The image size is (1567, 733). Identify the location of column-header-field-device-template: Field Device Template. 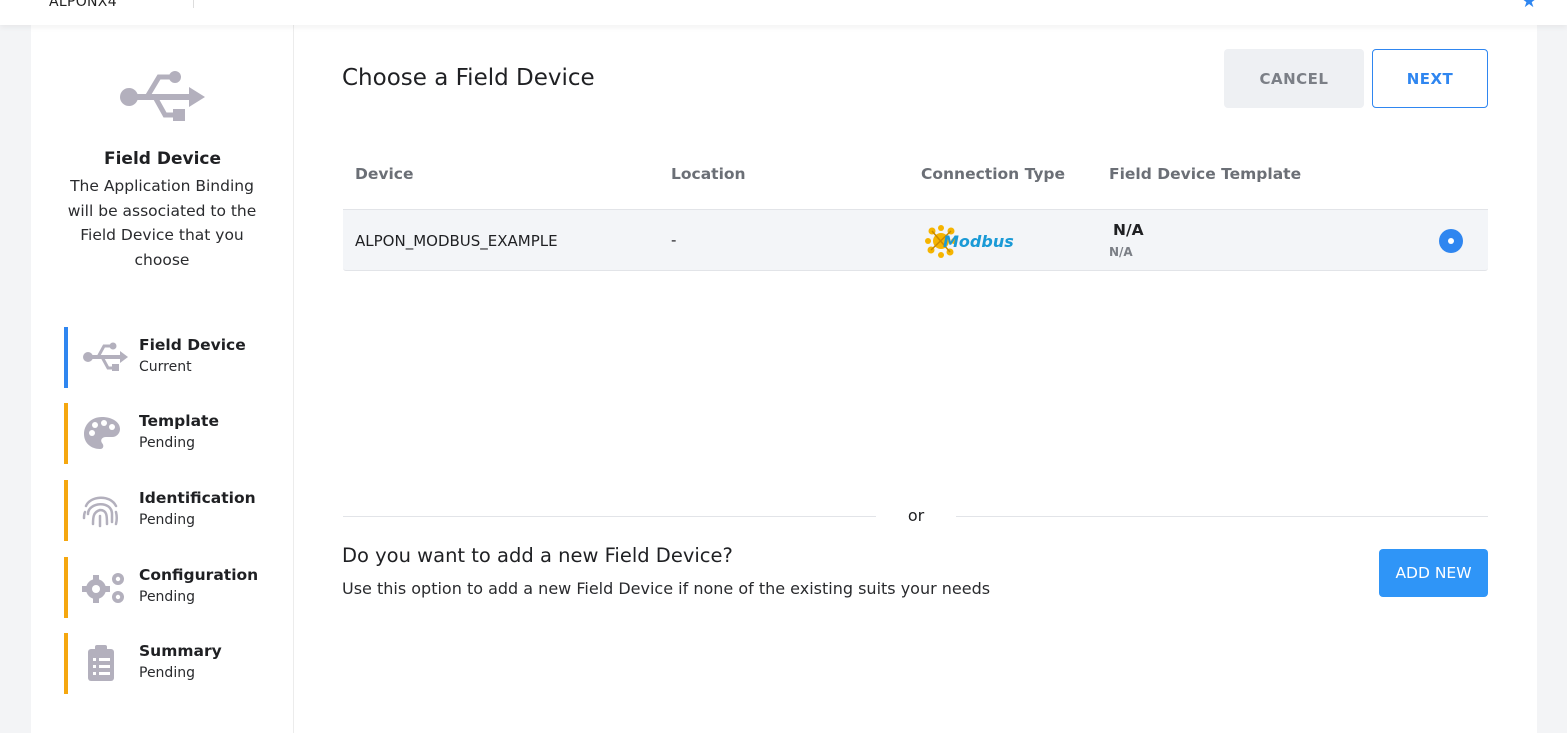
(1205, 174).